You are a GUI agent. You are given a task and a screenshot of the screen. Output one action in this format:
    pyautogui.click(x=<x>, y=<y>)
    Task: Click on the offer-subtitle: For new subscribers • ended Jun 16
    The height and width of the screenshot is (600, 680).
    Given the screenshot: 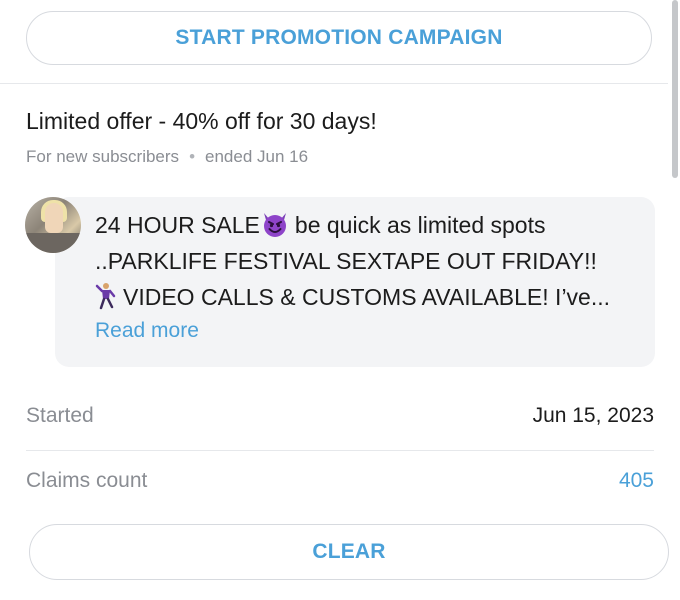 What is the action you would take?
    pyautogui.click(x=167, y=157)
    